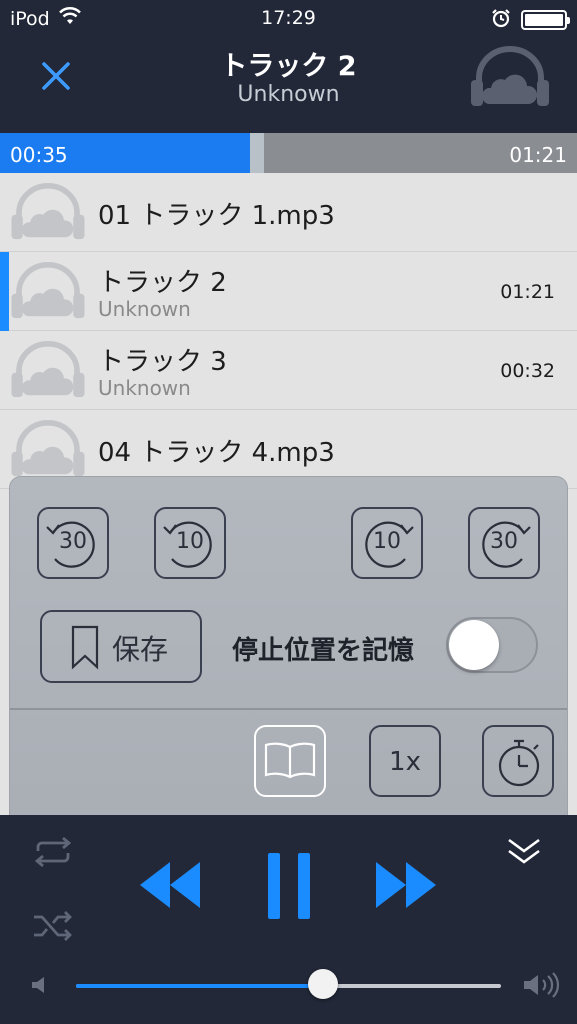 Image resolution: width=577 pixels, height=1024 pixels. I want to click on skip-back-30-button: 30, so click(73, 543).